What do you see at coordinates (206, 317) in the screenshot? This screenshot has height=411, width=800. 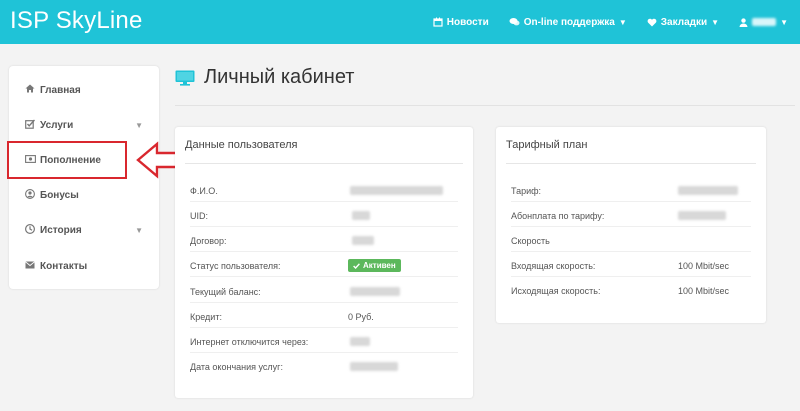 I see `row-label-credit: Кредит:` at bounding box center [206, 317].